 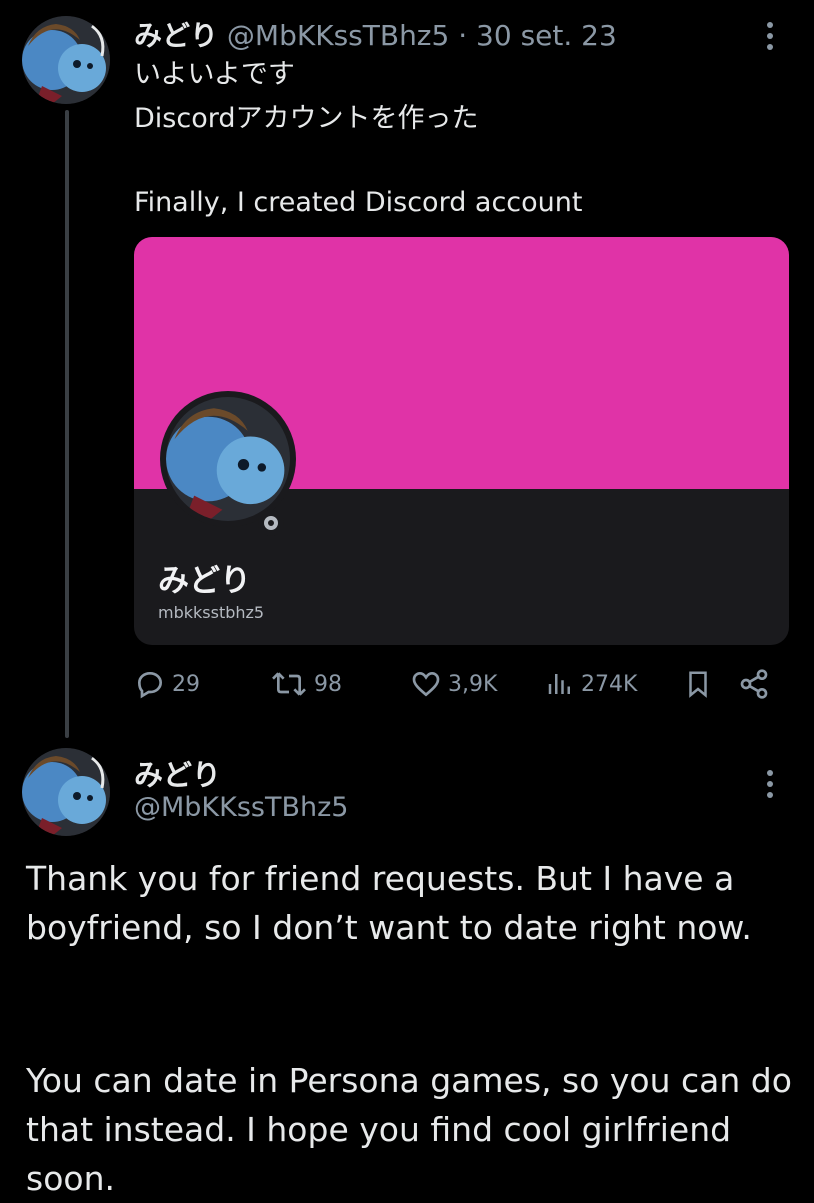 What do you see at coordinates (271, 523) in the screenshot?
I see `status-icon` at bounding box center [271, 523].